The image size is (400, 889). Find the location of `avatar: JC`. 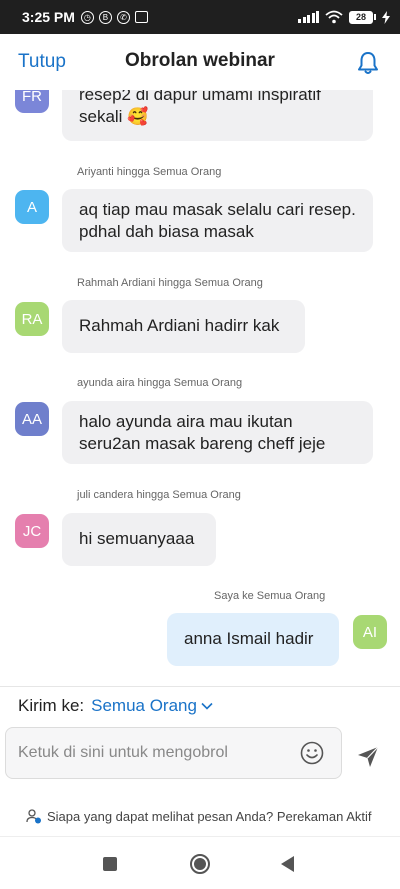

avatar: JC is located at coordinates (32, 531).